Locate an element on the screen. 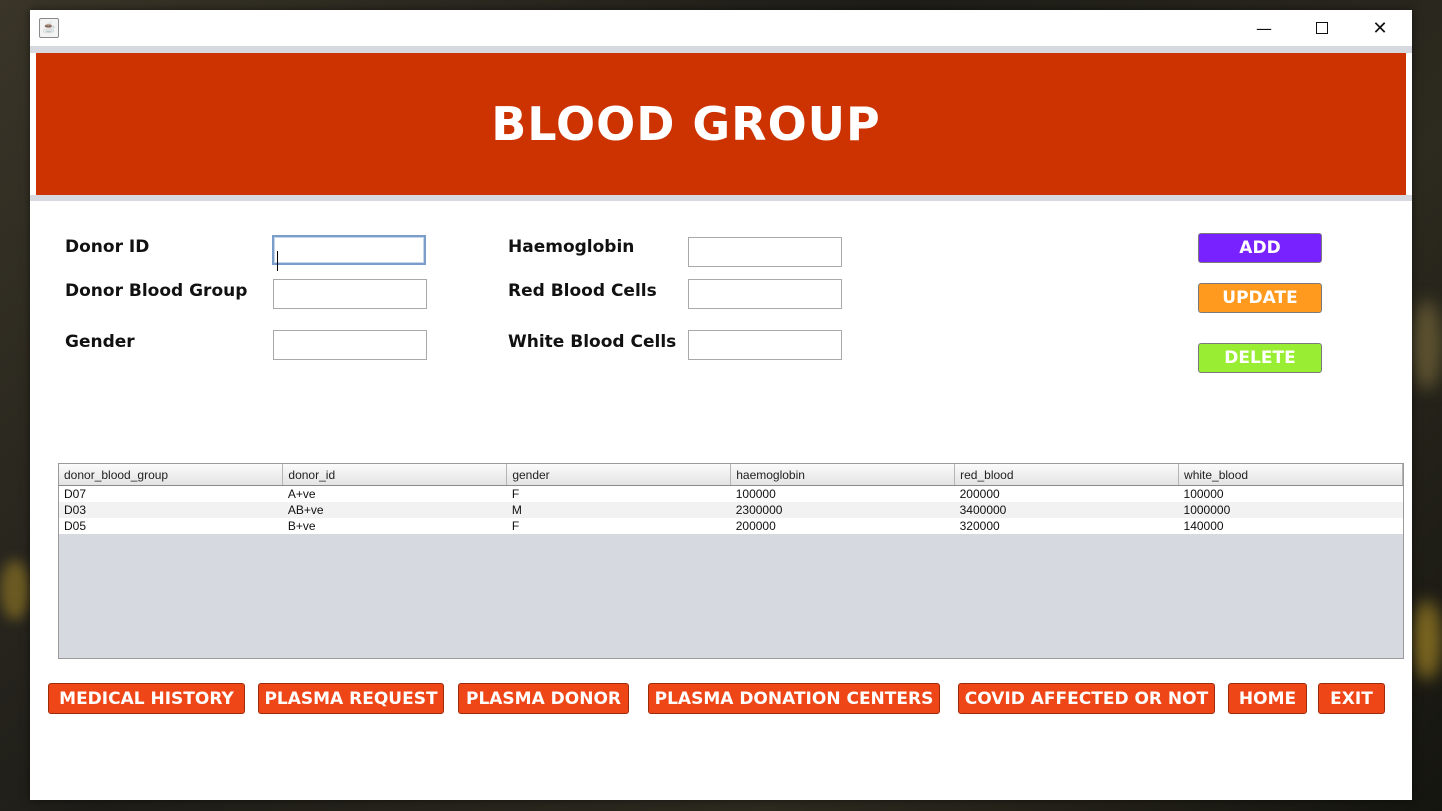  top-strip is located at coordinates (721, 49).